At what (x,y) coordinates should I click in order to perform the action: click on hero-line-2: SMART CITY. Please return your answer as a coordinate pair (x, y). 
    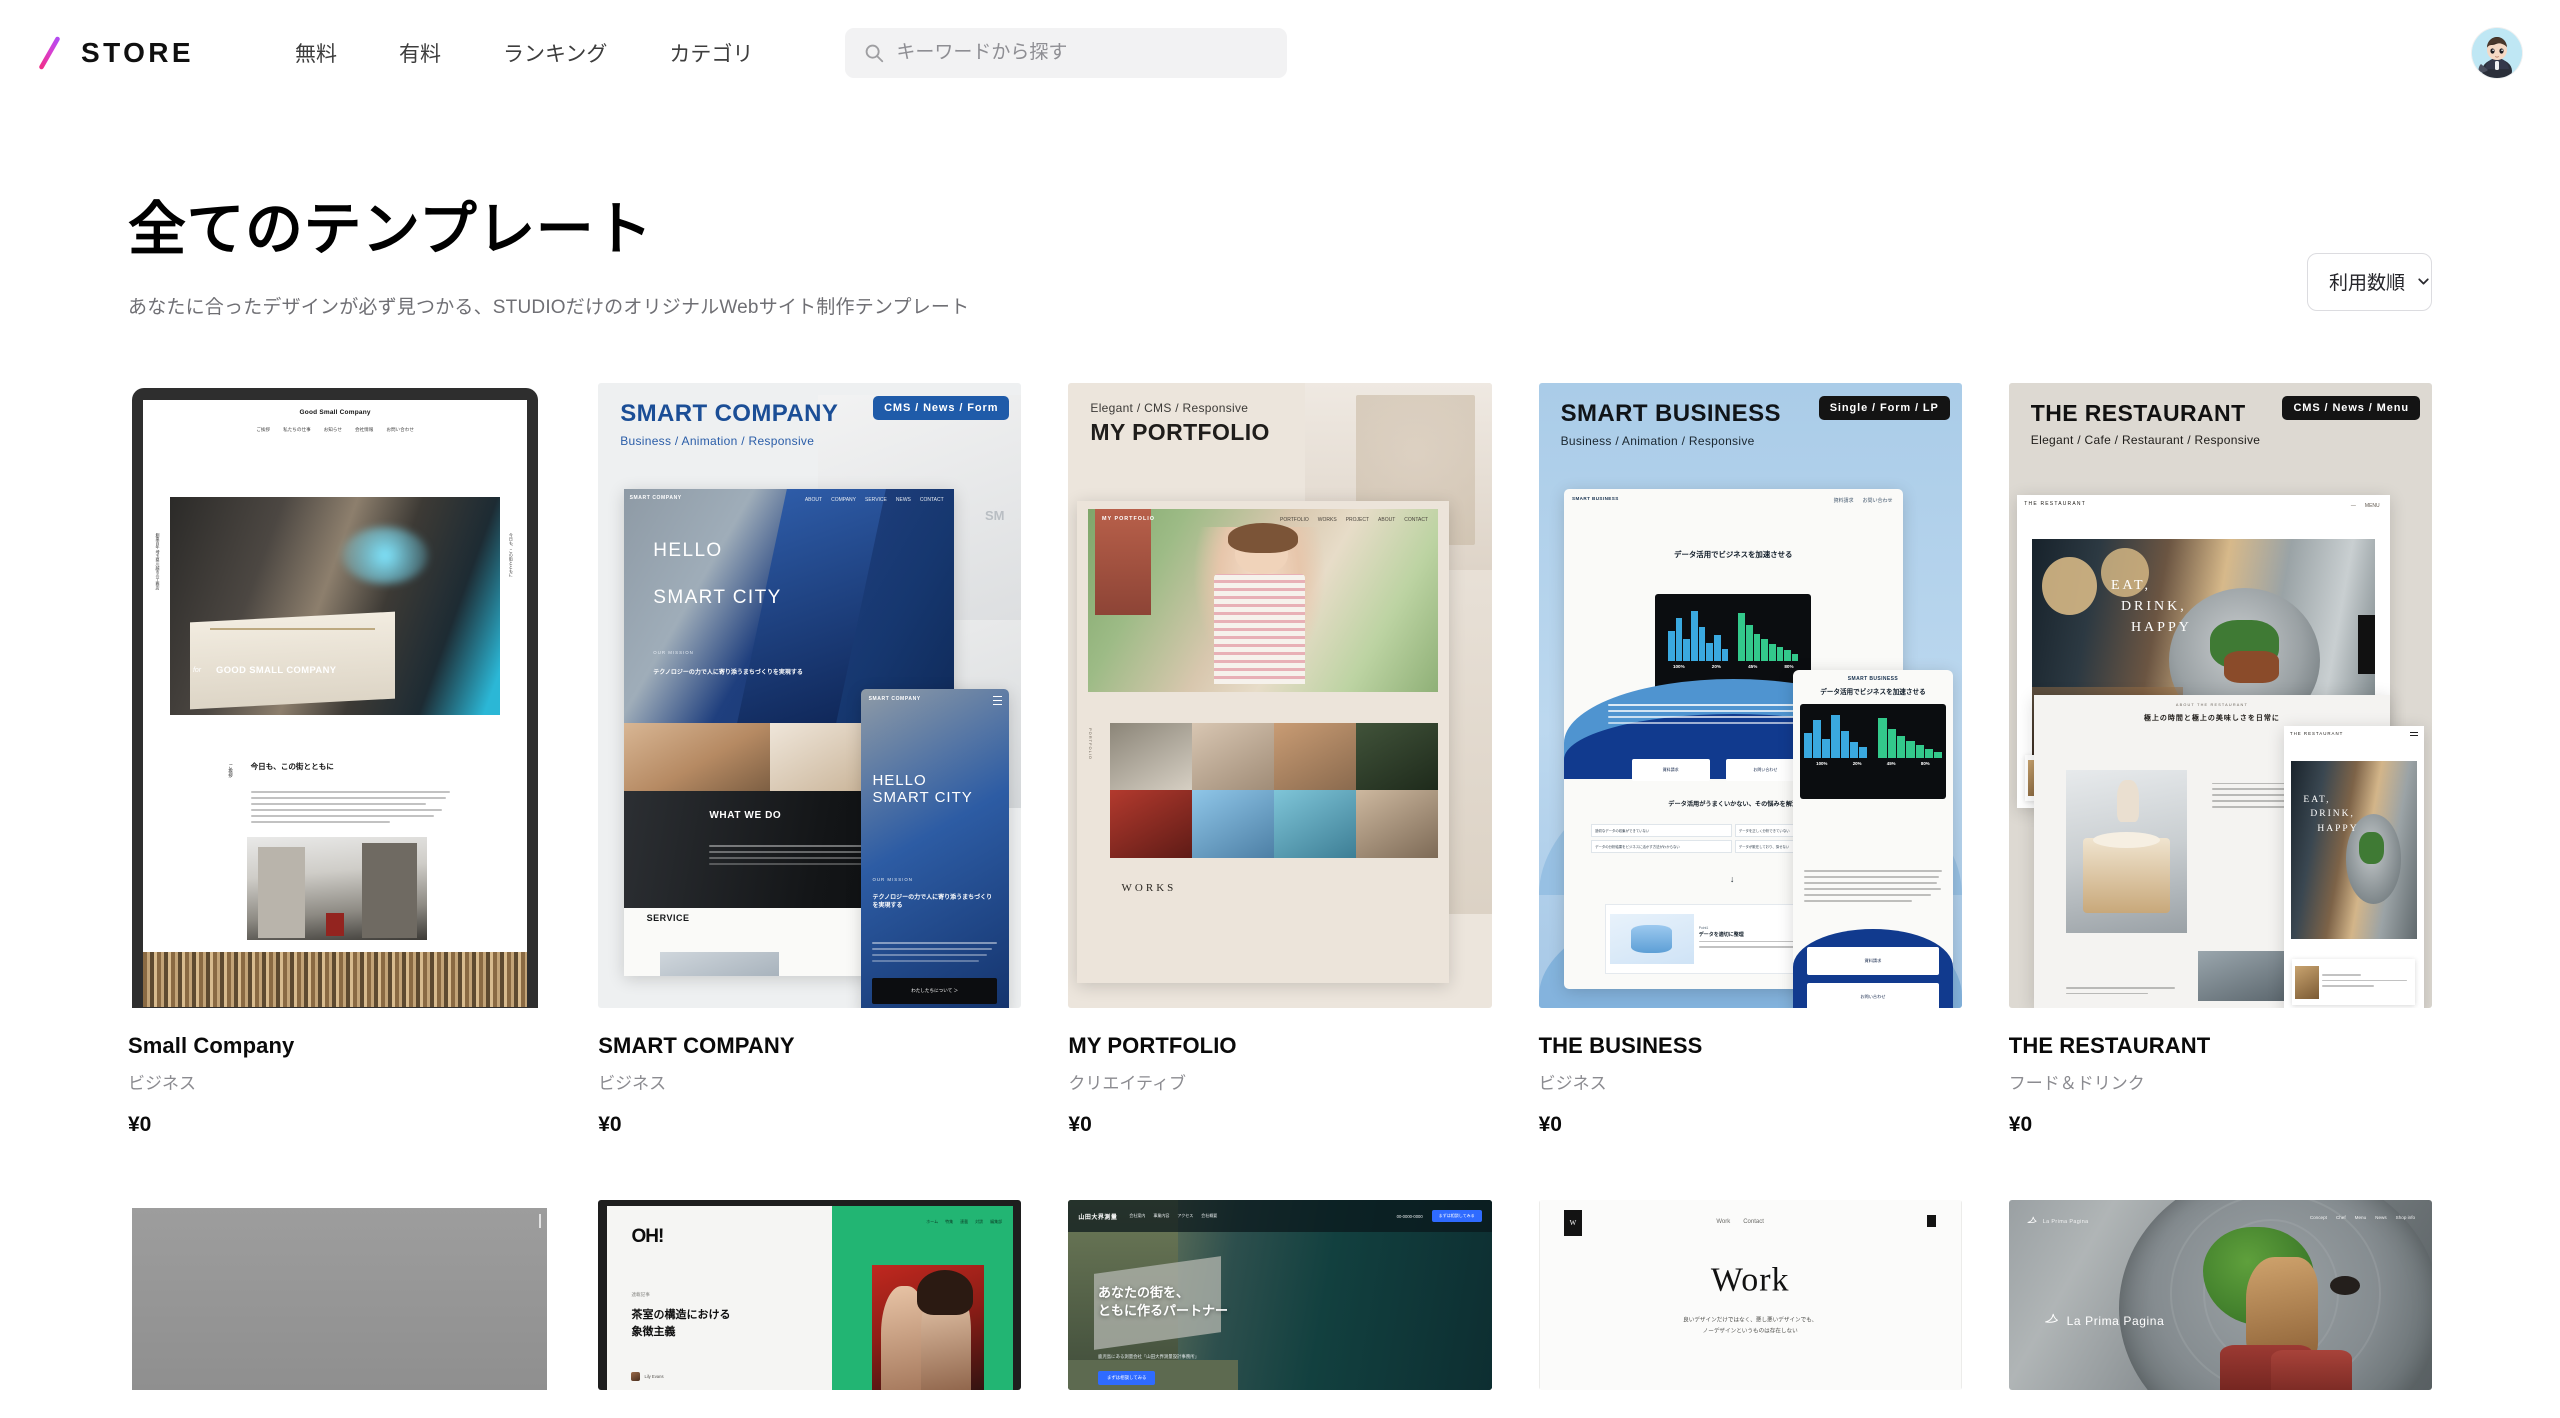
    Looking at the image, I should click on (717, 598).